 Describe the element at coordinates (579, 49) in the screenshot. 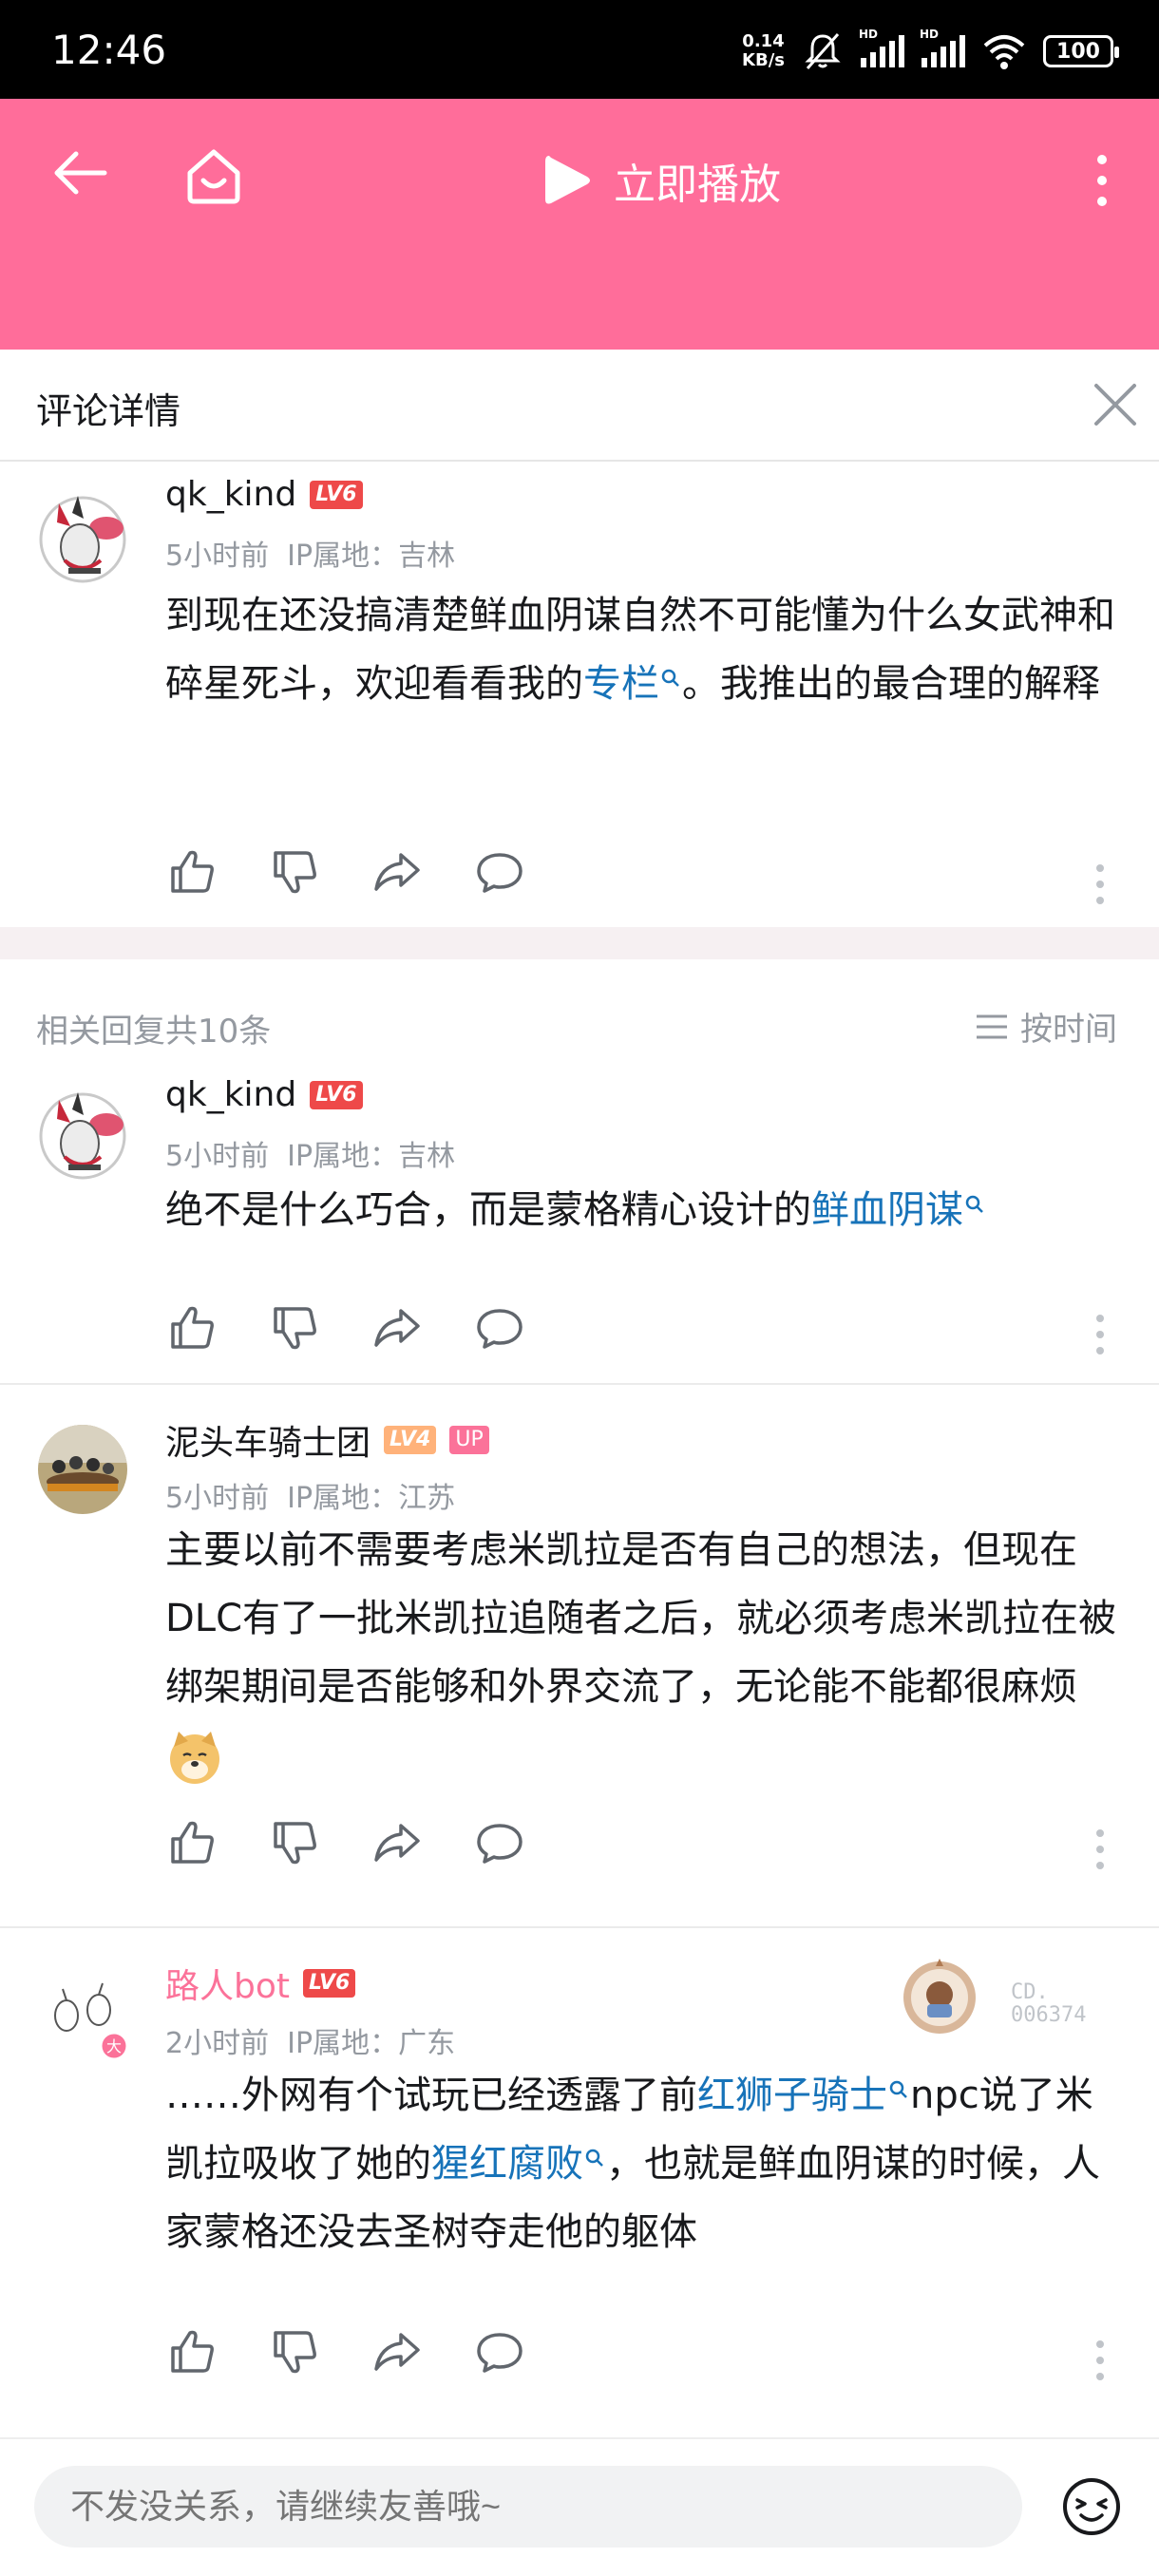

I see `status-bar: 12:46 0.14 KB/s HD HD 100` at that location.